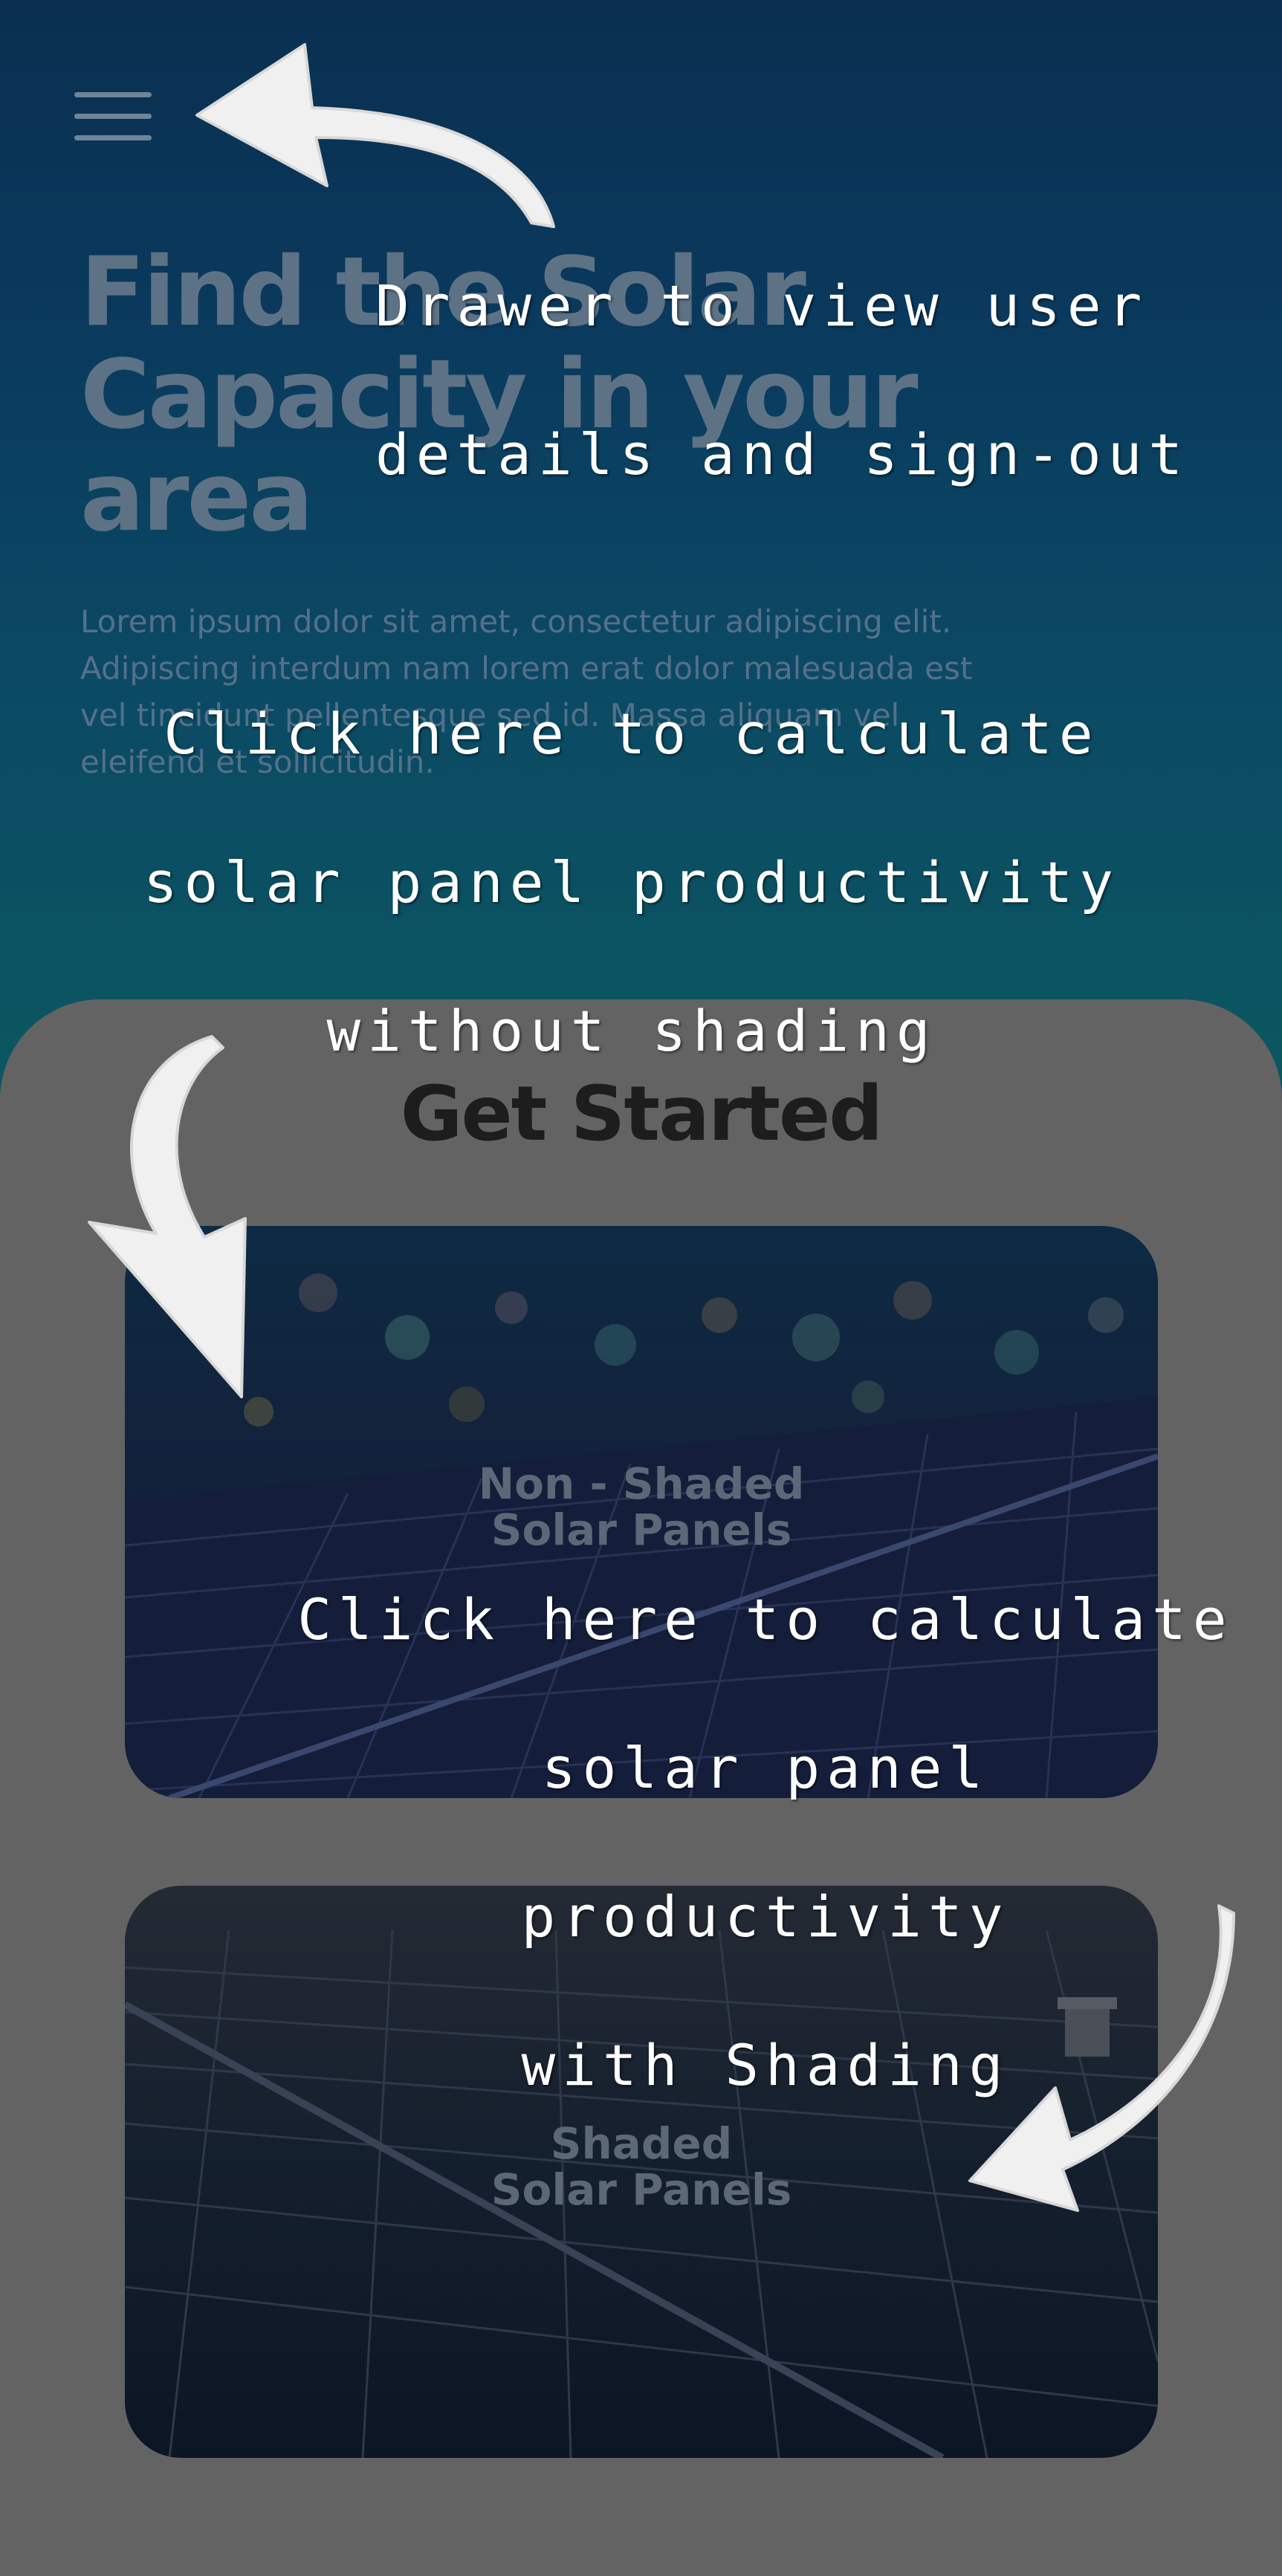 This screenshot has height=2576, width=1282. I want to click on arrow-to-shaded-card-icon, so click(1101, 2058).